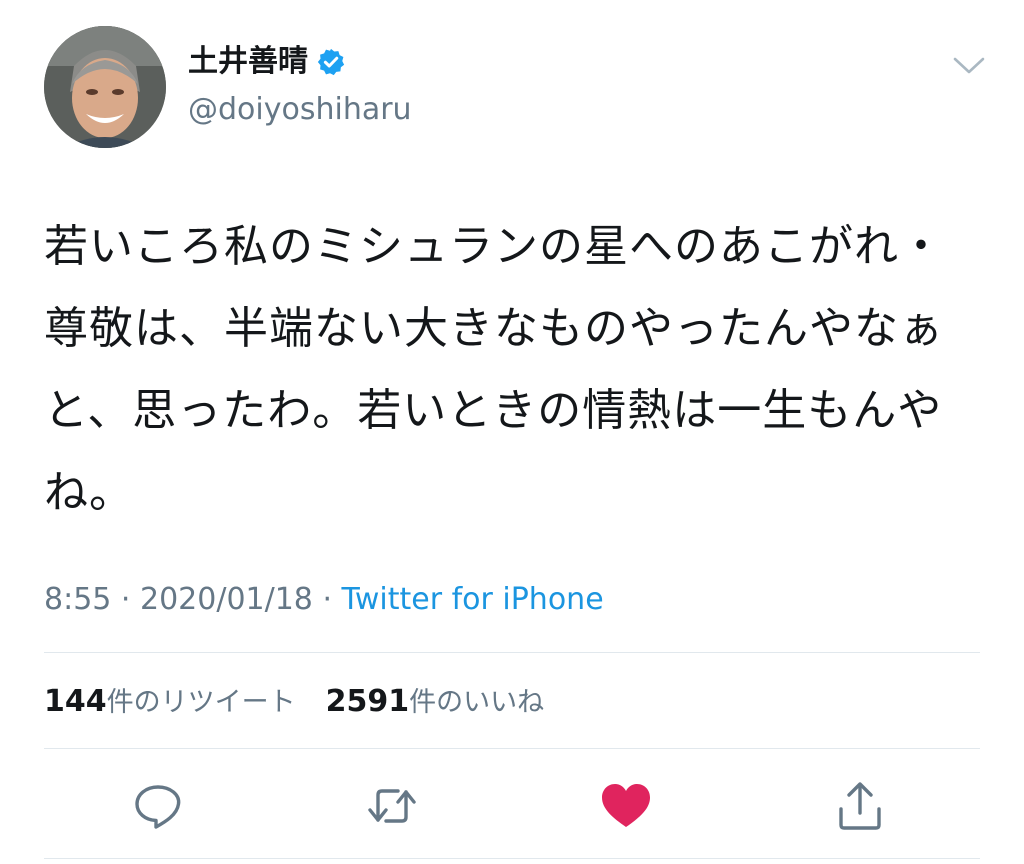  What do you see at coordinates (473, 599) in the screenshot?
I see `tweet-source-link: Twitter for iPhone` at bounding box center [473, 599].